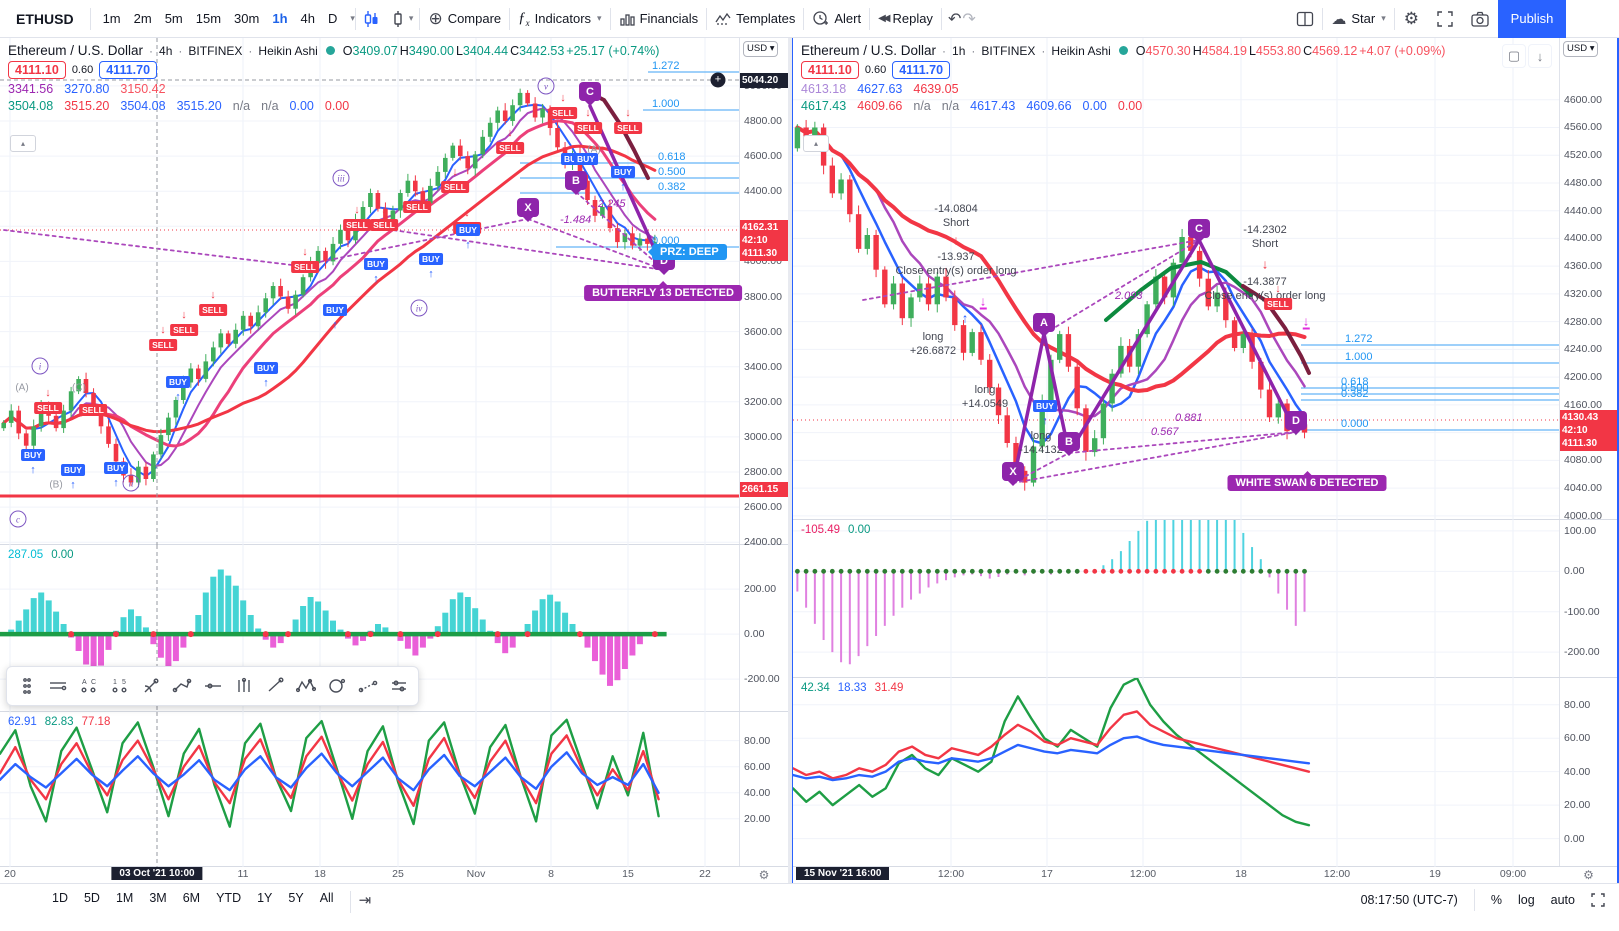  What do you see at coordinates (1296, 420) in the screenshot?
I see `harmonic-point-d: D` at bounding box center [1296, 420].